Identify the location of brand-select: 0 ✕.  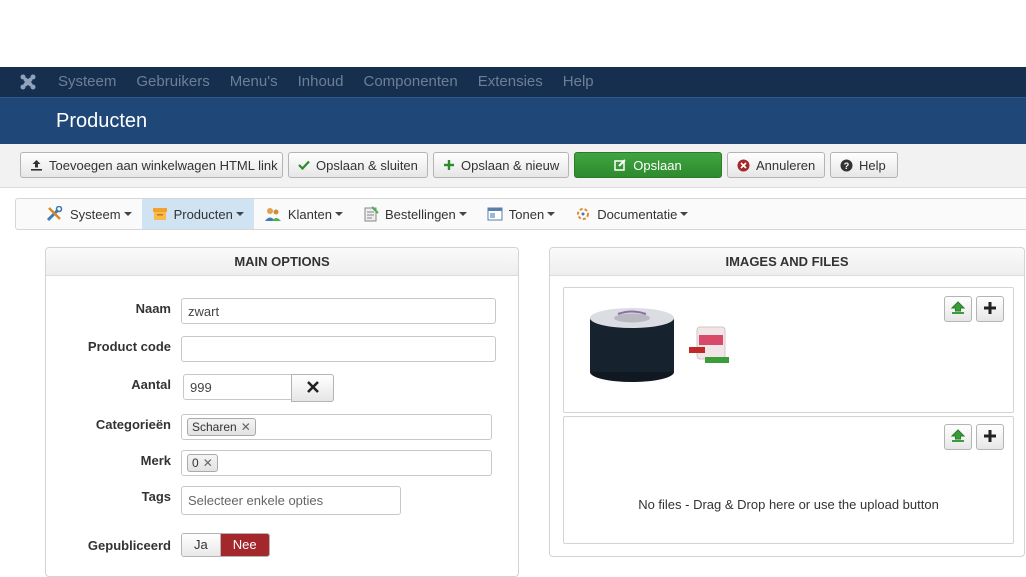
(336, 463).